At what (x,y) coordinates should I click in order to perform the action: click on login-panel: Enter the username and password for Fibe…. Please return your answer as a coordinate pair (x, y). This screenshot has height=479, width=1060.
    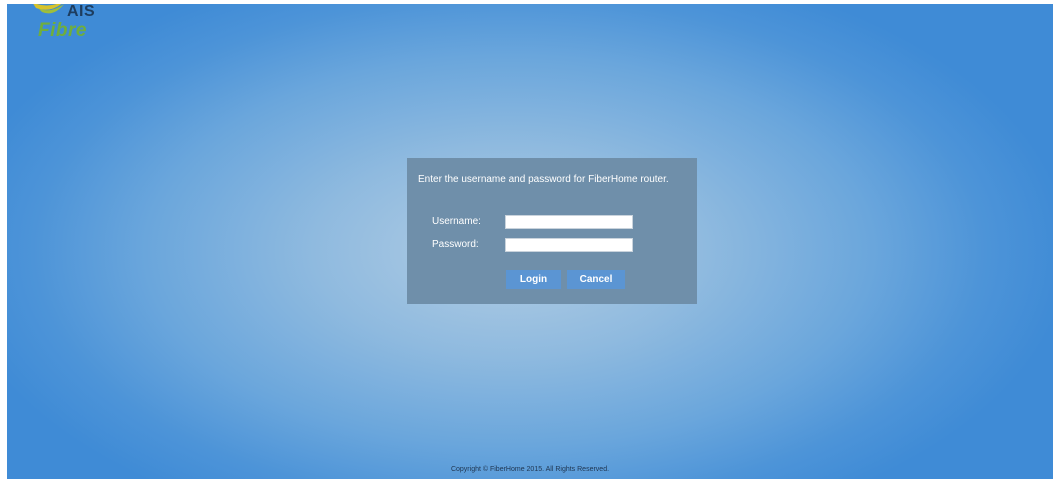
    Looking at the image, I should click on (552, 231).